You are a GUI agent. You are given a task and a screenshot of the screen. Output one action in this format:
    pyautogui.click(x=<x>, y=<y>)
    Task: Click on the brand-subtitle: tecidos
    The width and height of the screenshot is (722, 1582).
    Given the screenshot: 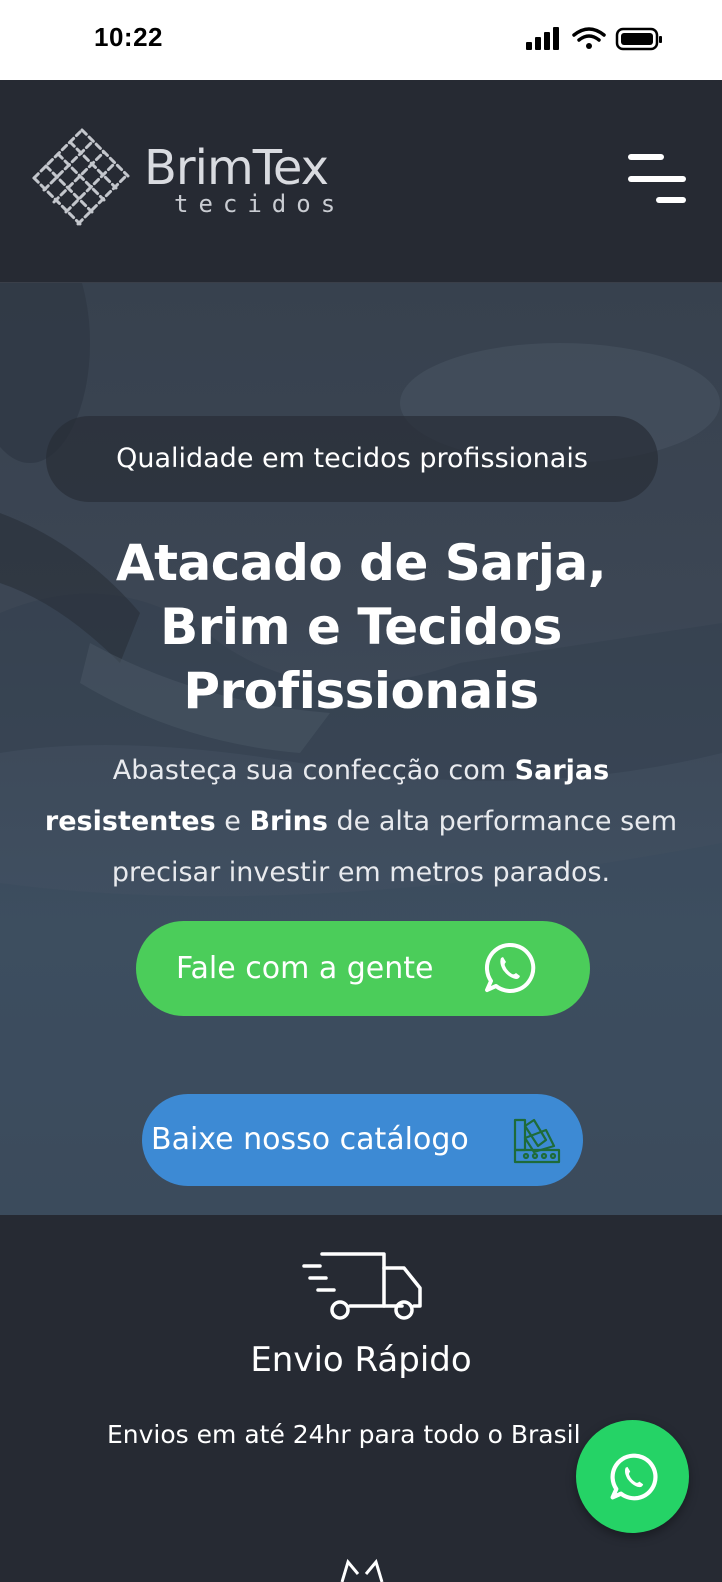 What is the action you would take?
    pyautogui.click(x=260, y=204)
    